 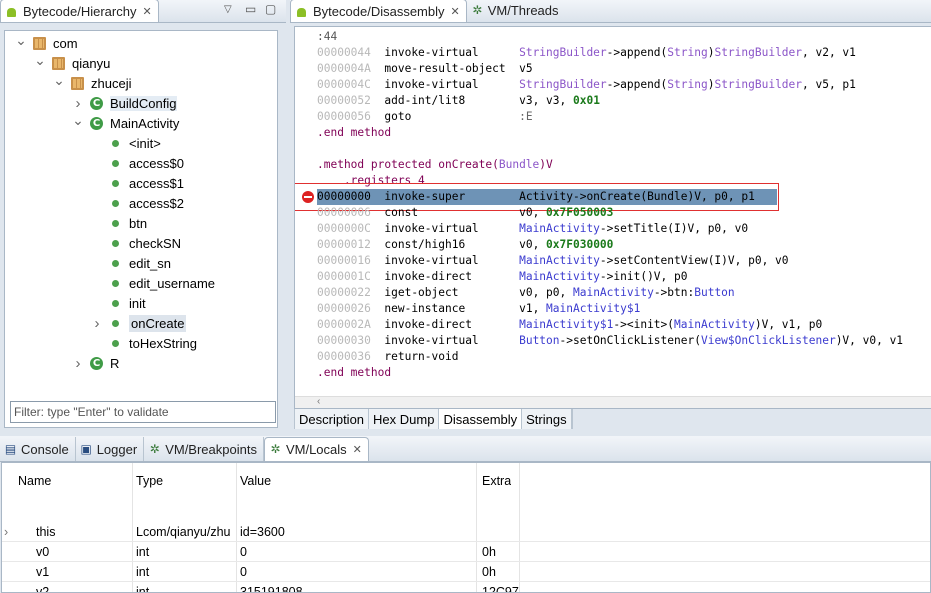 I want to click on tab-logger: ▣ Logger, so click(x=110, y=449).